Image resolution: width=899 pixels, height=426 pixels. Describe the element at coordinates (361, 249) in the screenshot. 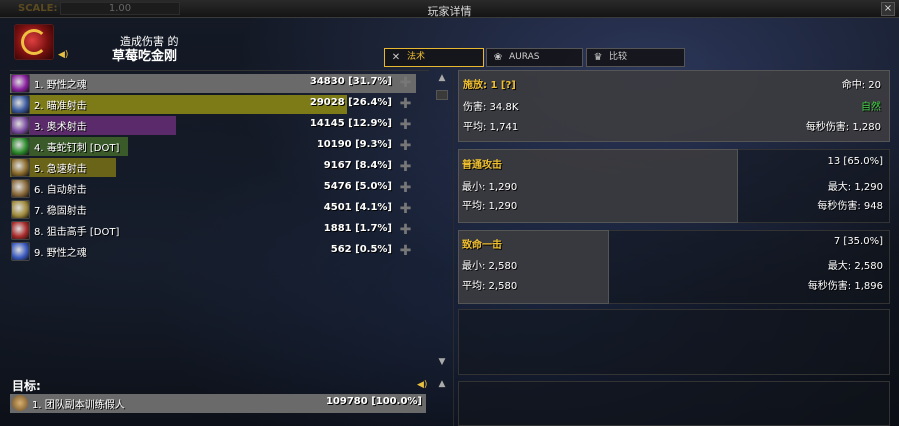

I see `spell-value: 562 [0.5%]` at that location.